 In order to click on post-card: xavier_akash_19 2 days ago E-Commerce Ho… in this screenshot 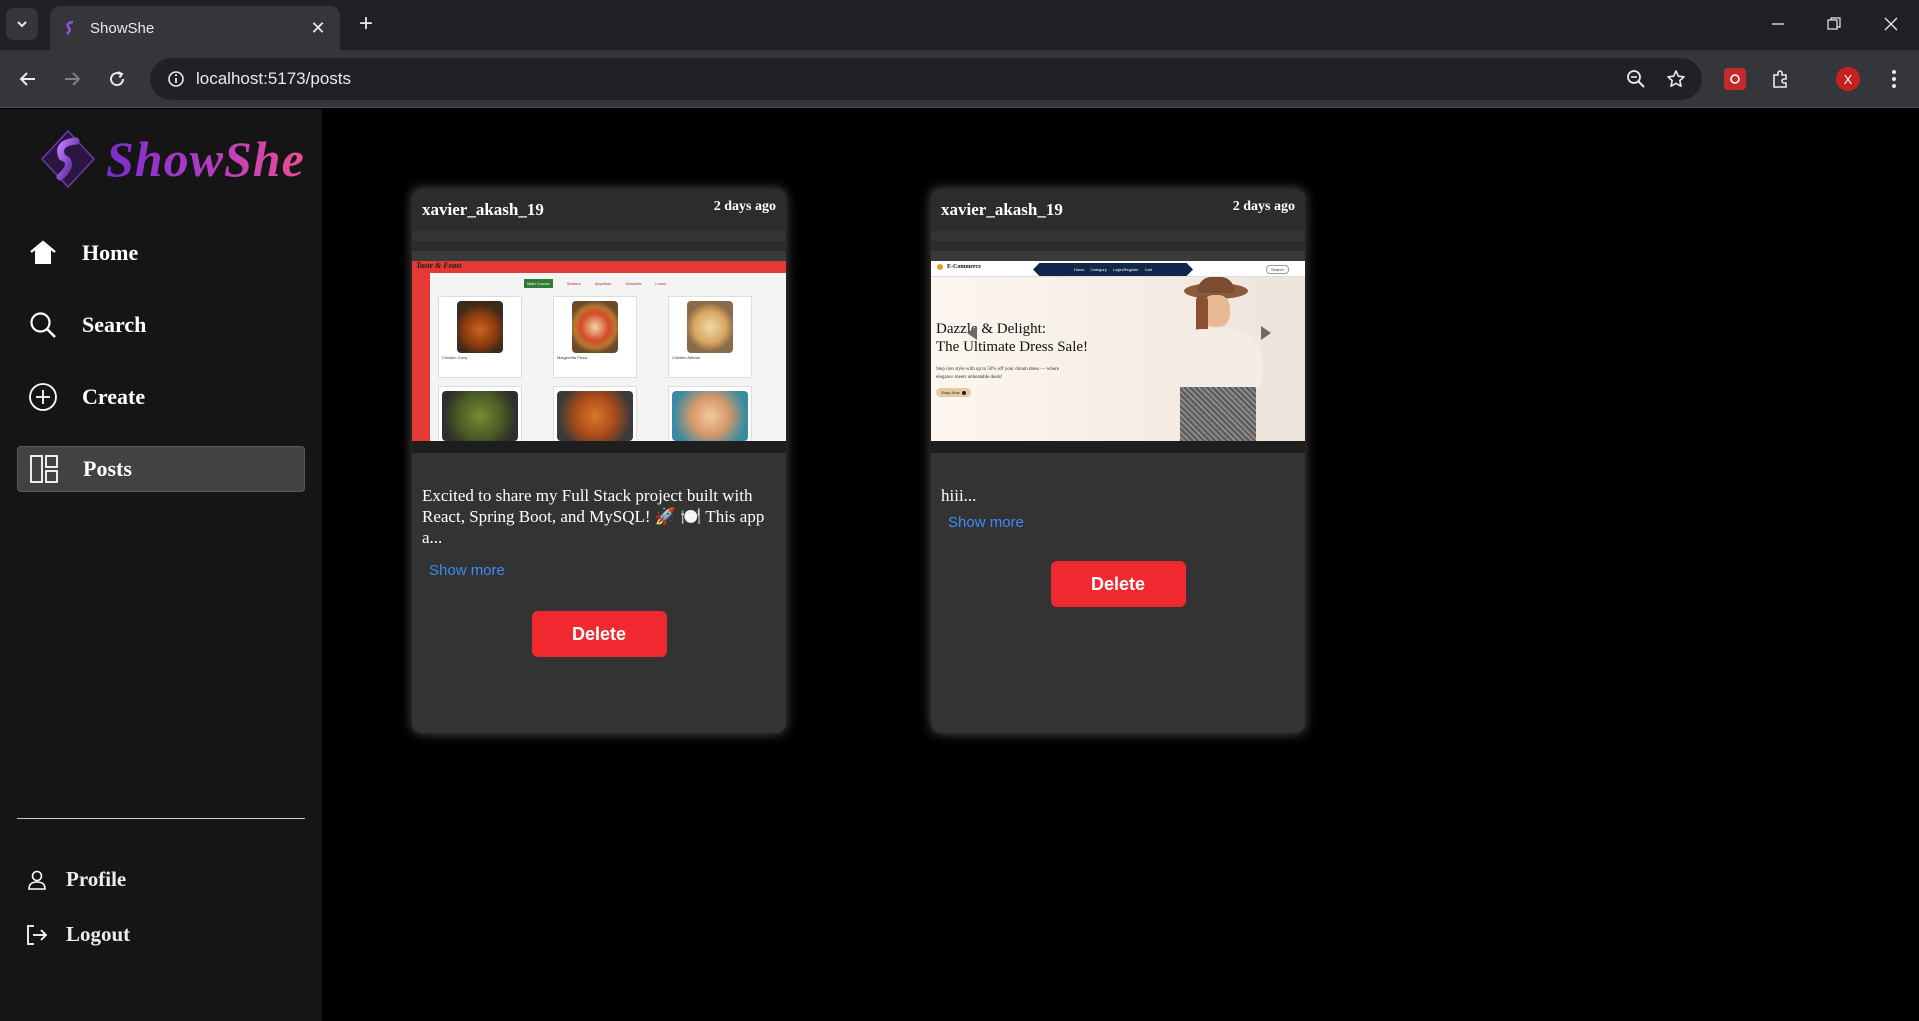, I will do `click(1118, 461)`.